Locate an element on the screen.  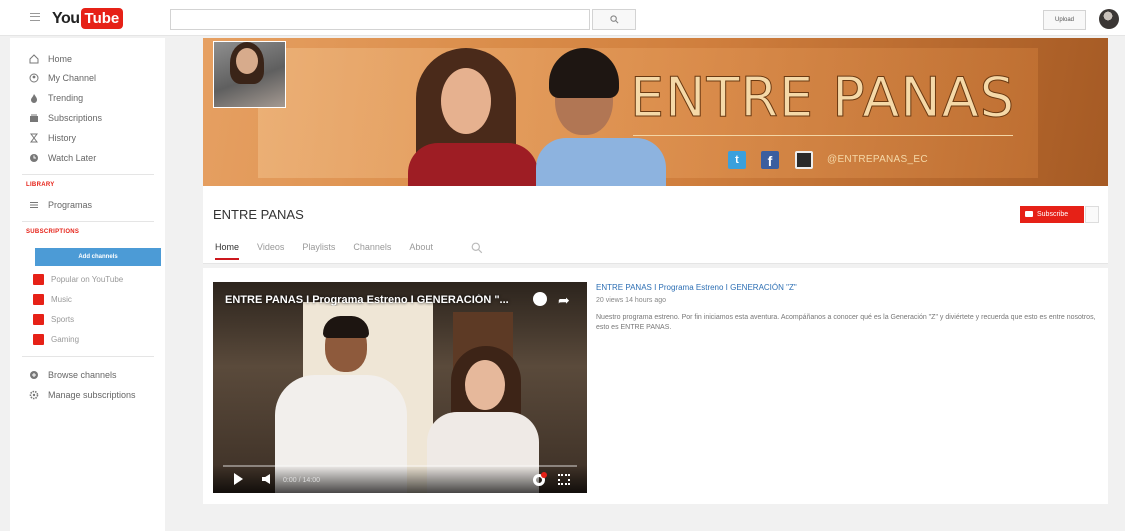
play-icon is located at coordinates (238, 479).